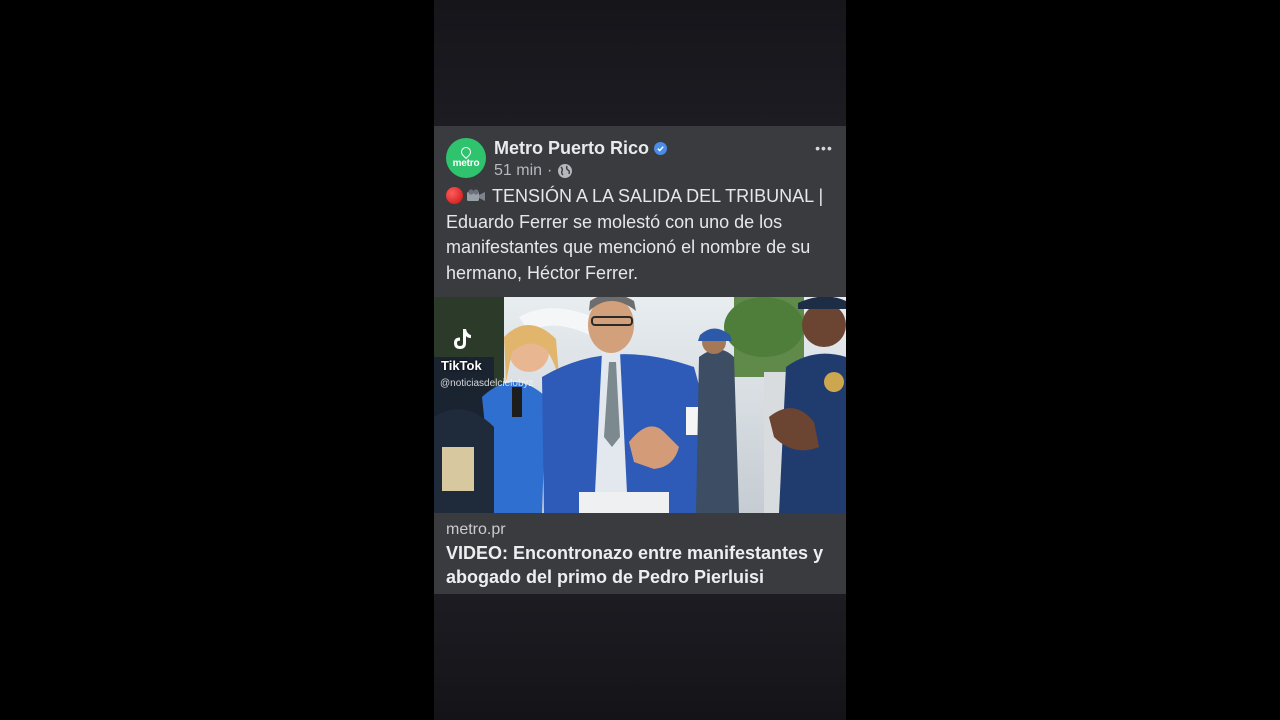  I want to click on post-meta: 51 min ·, so click(533, 171).